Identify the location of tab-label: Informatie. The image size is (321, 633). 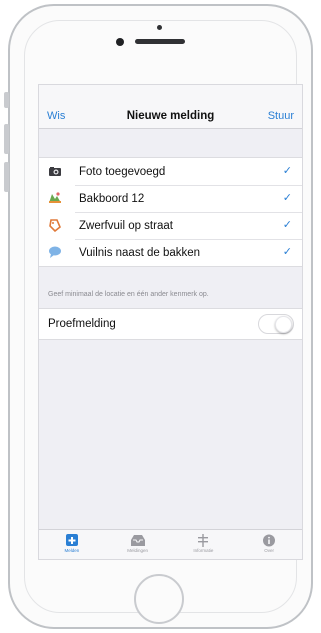
(203, 550).